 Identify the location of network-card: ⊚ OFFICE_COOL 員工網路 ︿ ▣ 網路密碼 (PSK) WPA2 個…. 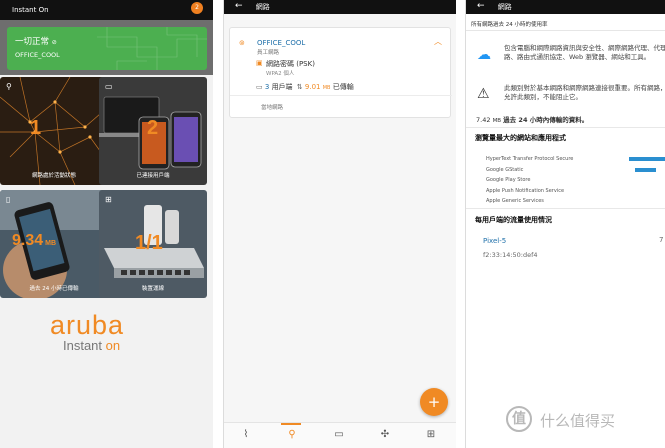
(340, 72).